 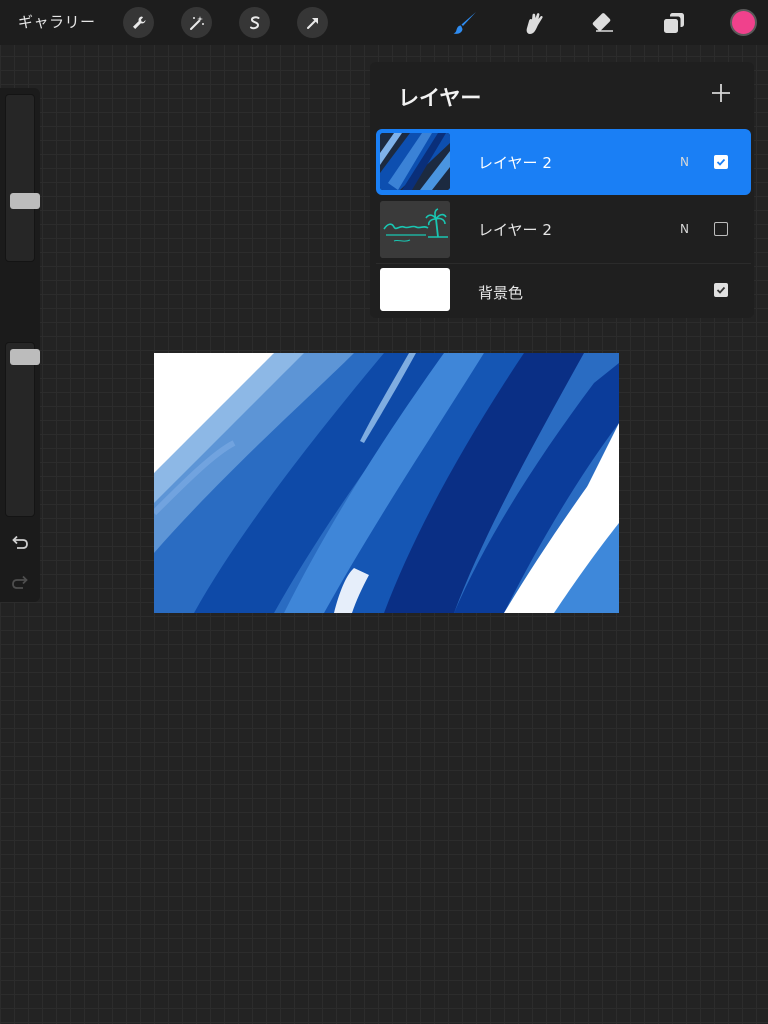 I want to click on top-toolbar: ギャラリー, so click(x=384, y=22).